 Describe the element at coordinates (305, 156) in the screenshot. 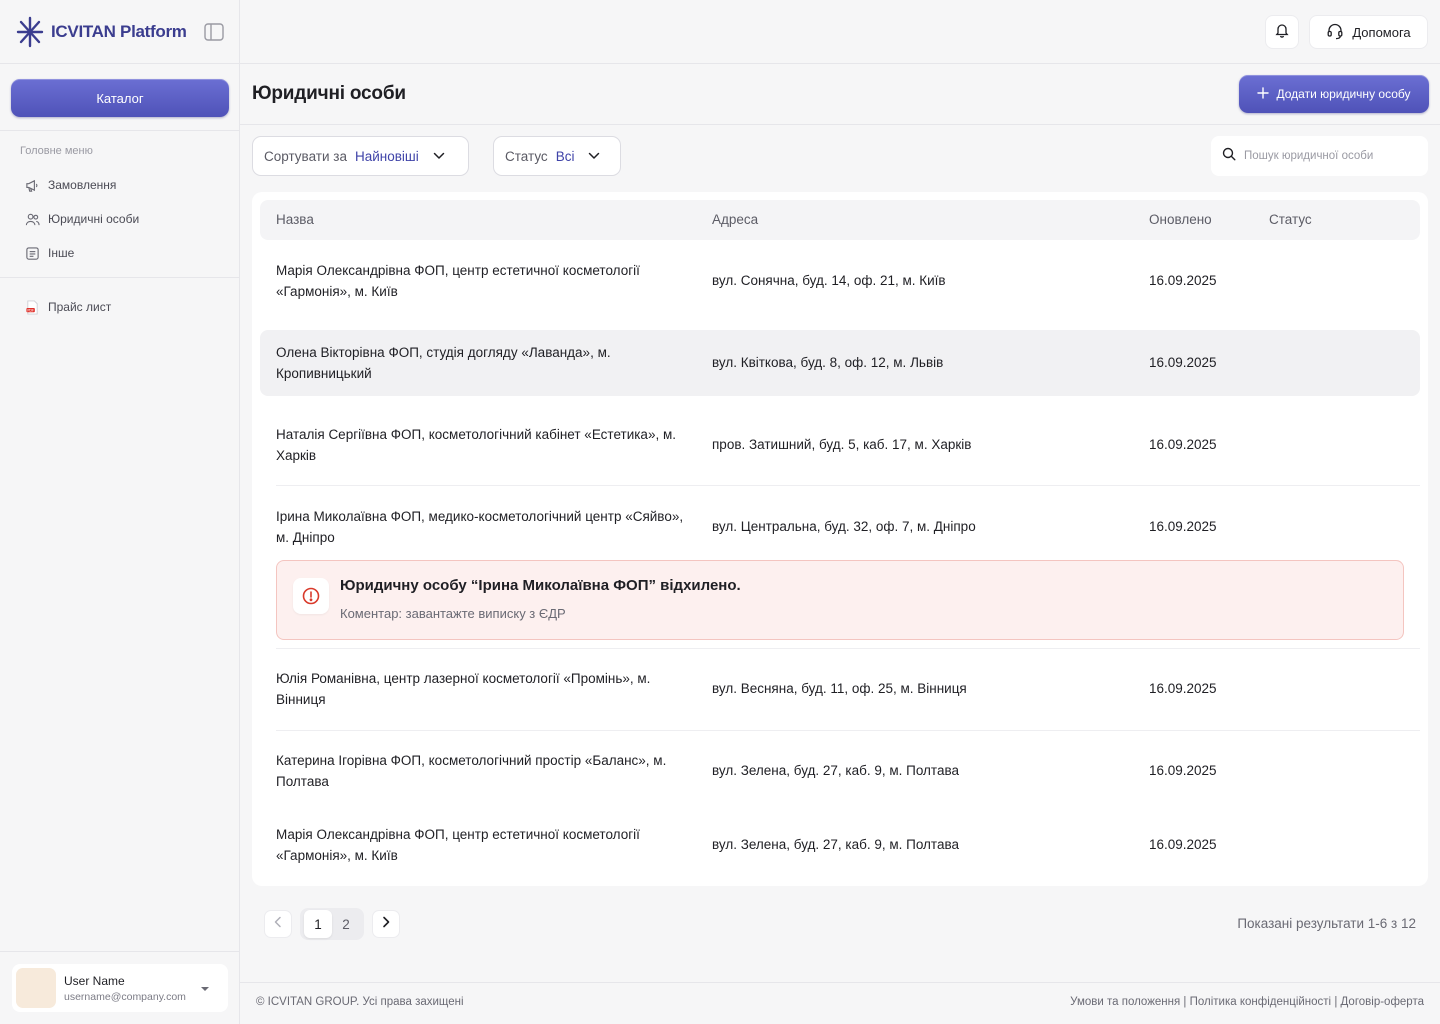

I see `sort-label: Сортувати за` at that location.